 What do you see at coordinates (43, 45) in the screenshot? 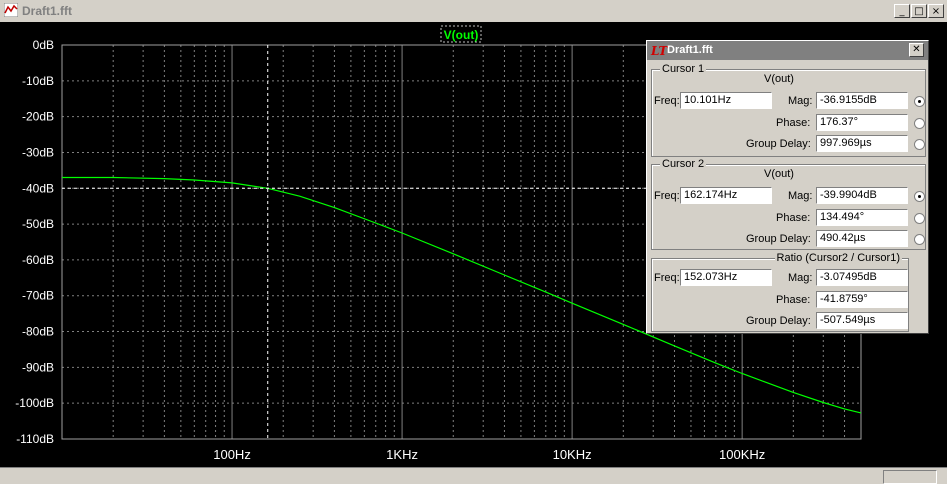
I see `y-tick-label: 0dB` at bounding box center [43, 45].